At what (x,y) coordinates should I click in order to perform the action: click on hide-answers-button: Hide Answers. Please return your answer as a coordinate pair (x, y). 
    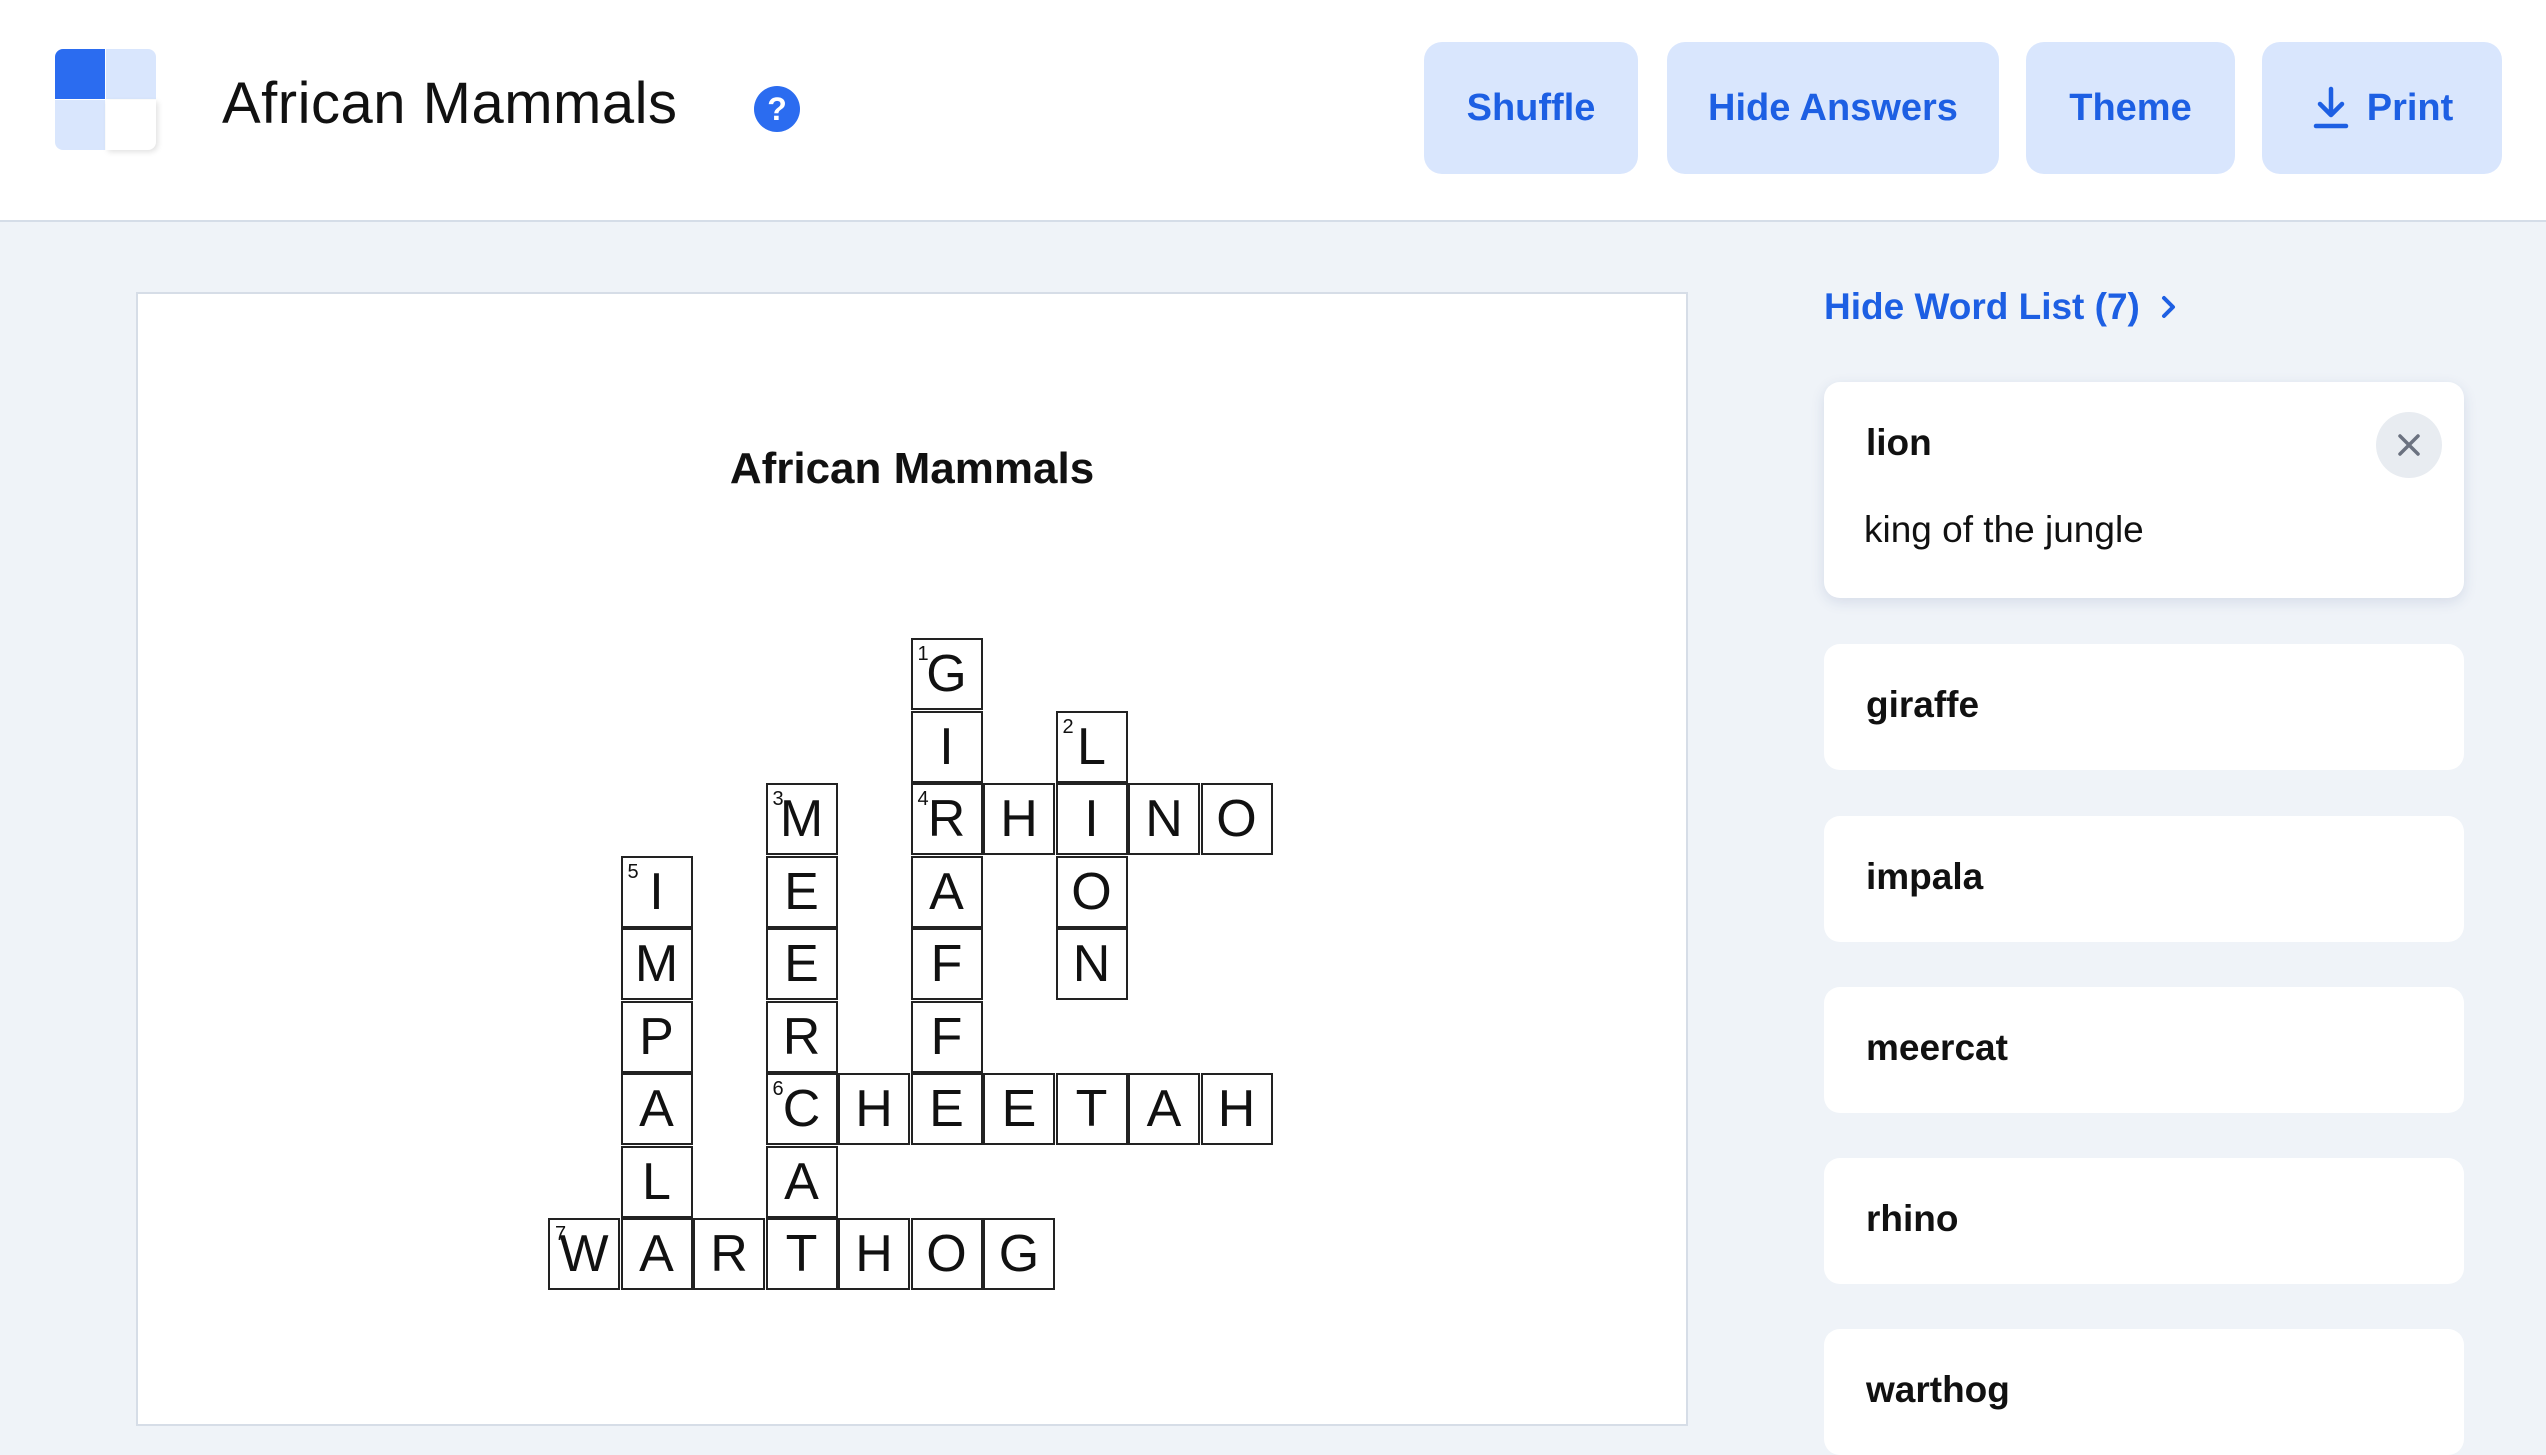
    Looking at the image, I should click on (1833, 108).